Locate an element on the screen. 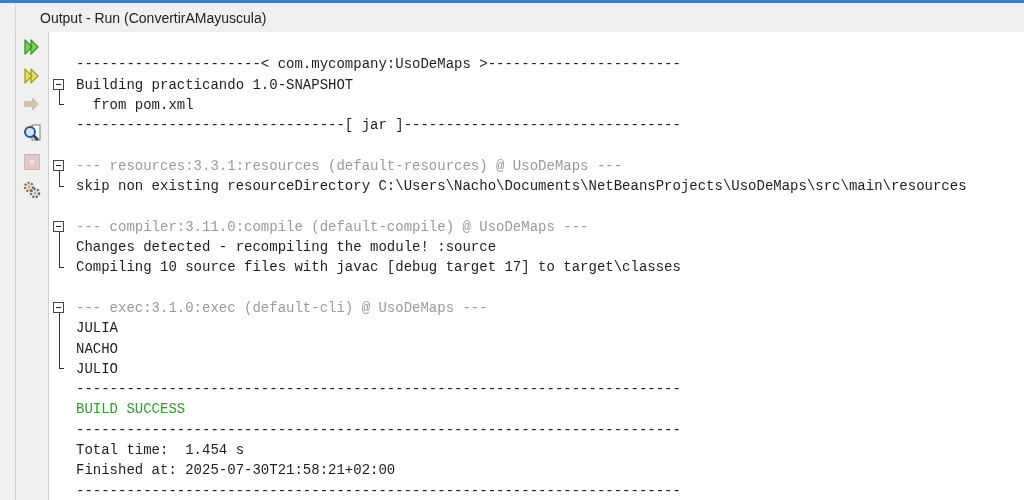 The image size is (1024, 500). arrow-icon is located at coordinates (32, 104).